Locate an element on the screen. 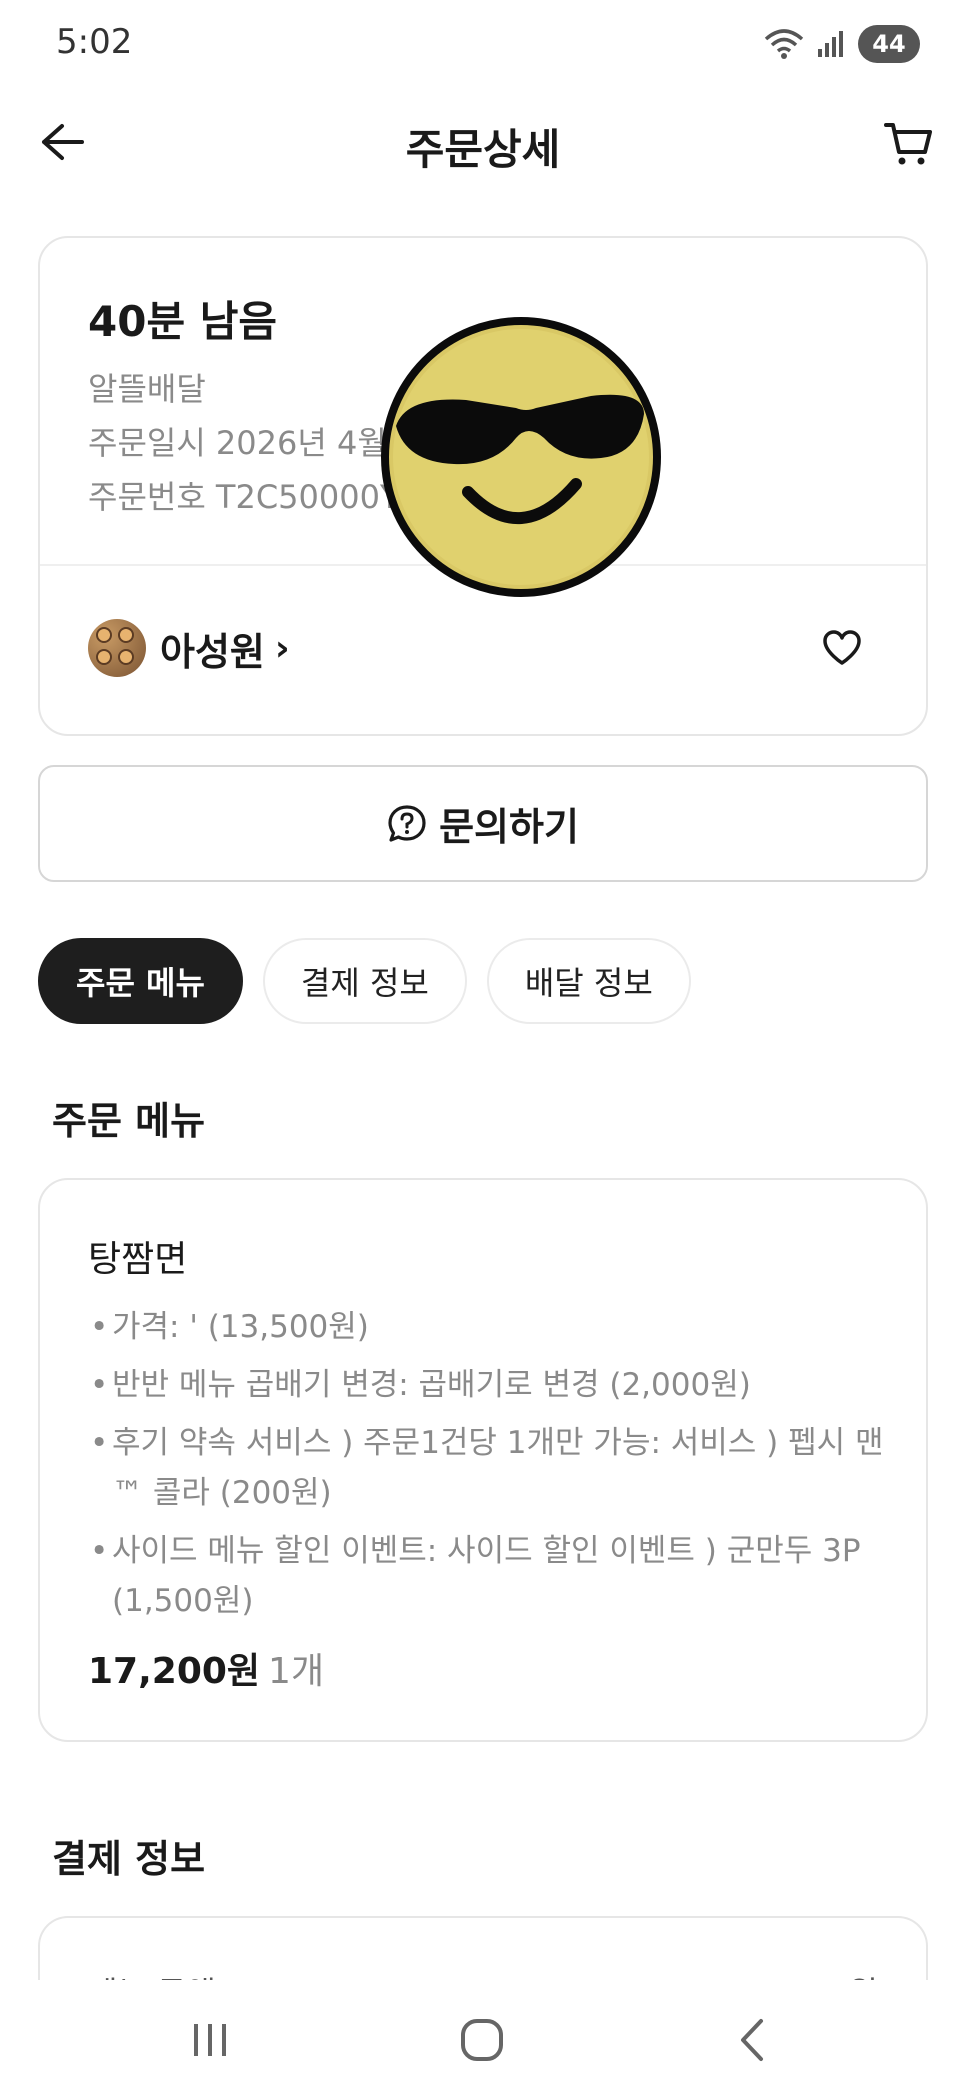 This screenshot has height=2093, width=966. header: 주문상세 is located at coordinates (483, 141).